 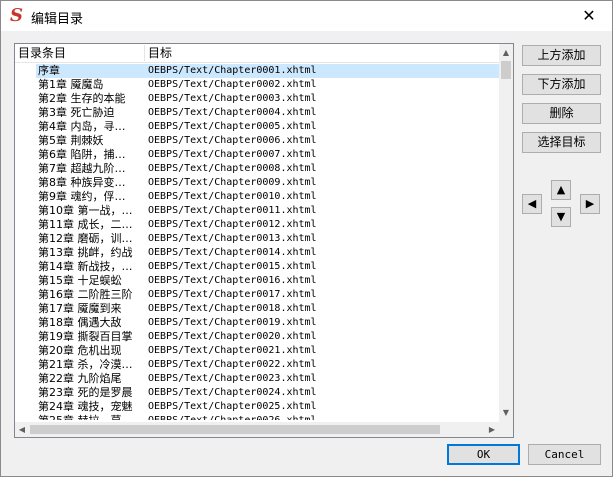 I want to click on select-target-button: 选择目标, so click(x=561, y=142).